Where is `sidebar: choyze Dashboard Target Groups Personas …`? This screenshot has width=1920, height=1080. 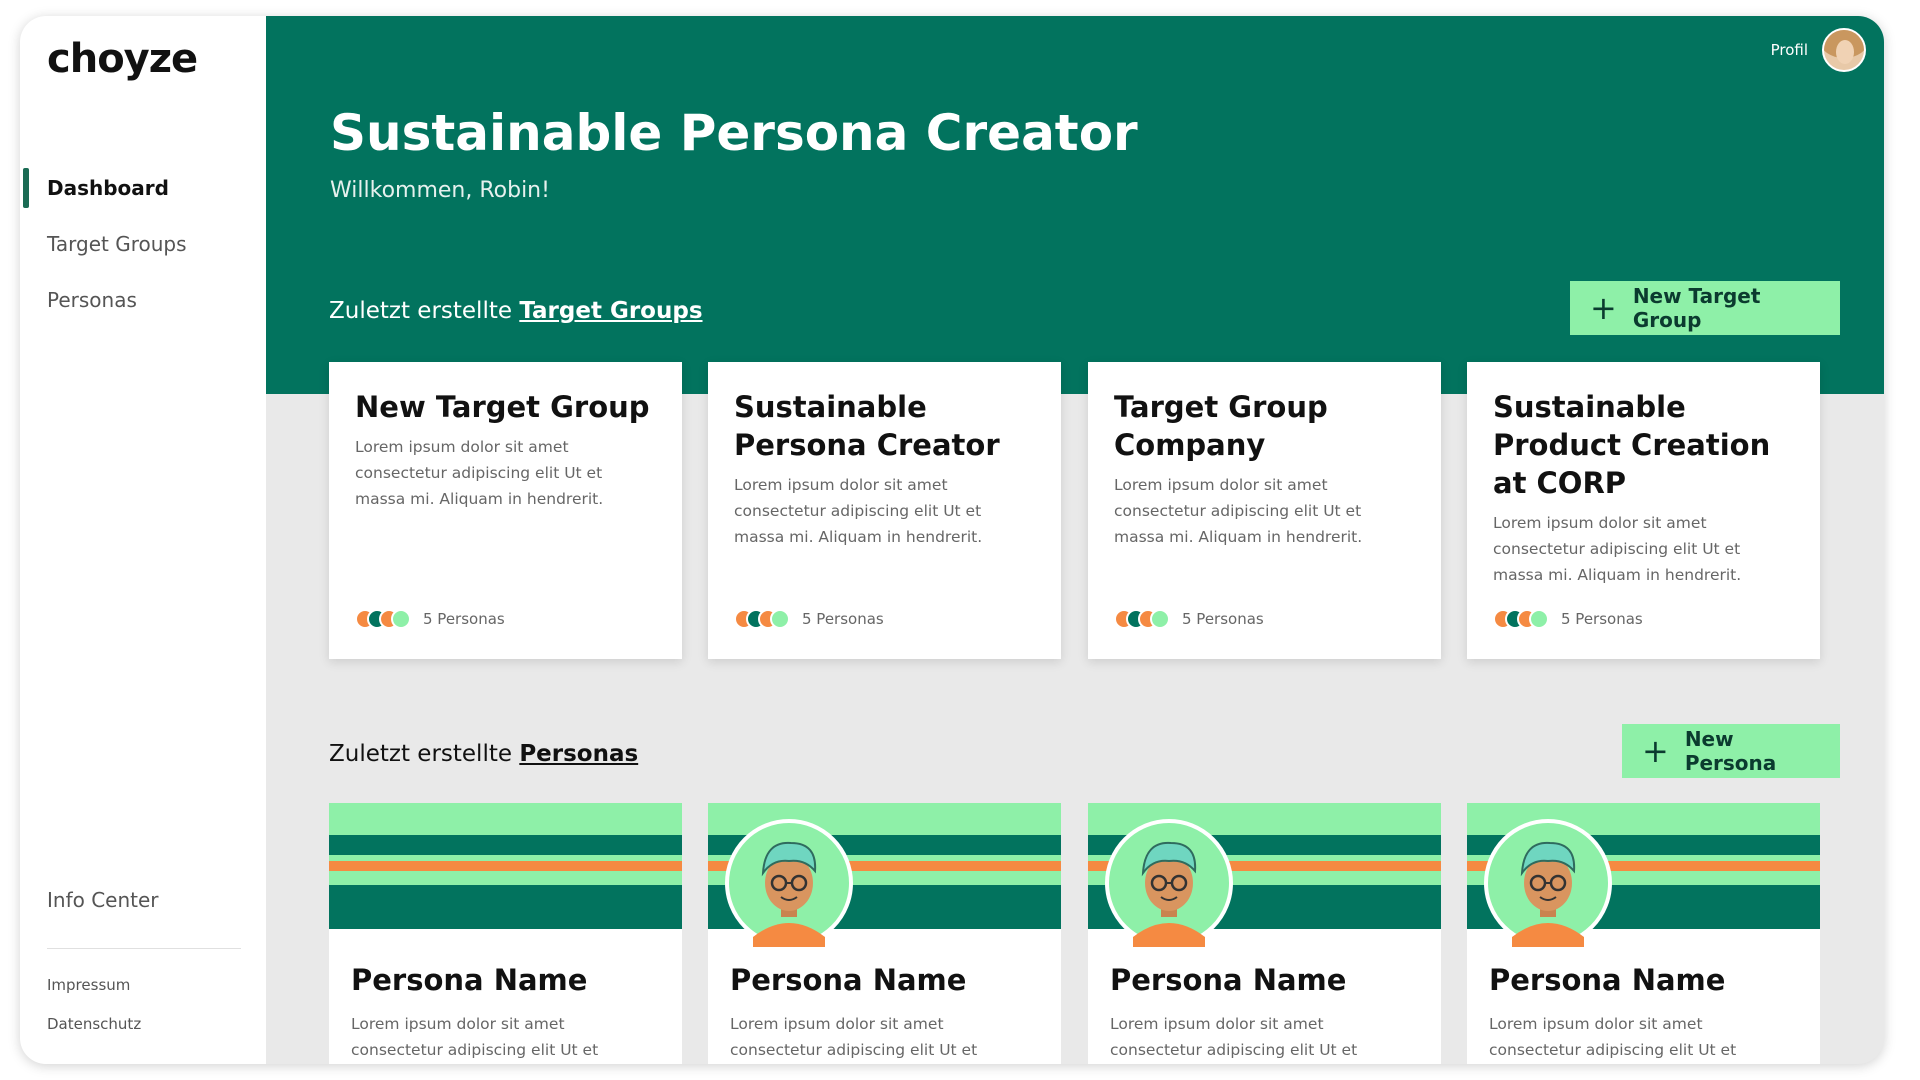
sidebar: choyze Dashboard Target Groups Personas … is located at coordinates (143, 540).